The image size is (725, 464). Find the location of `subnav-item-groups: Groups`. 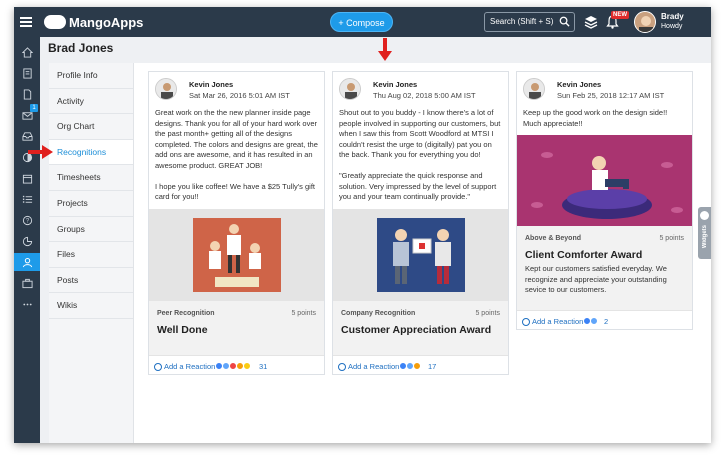

subnav-item-groups: Groups is located at coordinates (91, 230).